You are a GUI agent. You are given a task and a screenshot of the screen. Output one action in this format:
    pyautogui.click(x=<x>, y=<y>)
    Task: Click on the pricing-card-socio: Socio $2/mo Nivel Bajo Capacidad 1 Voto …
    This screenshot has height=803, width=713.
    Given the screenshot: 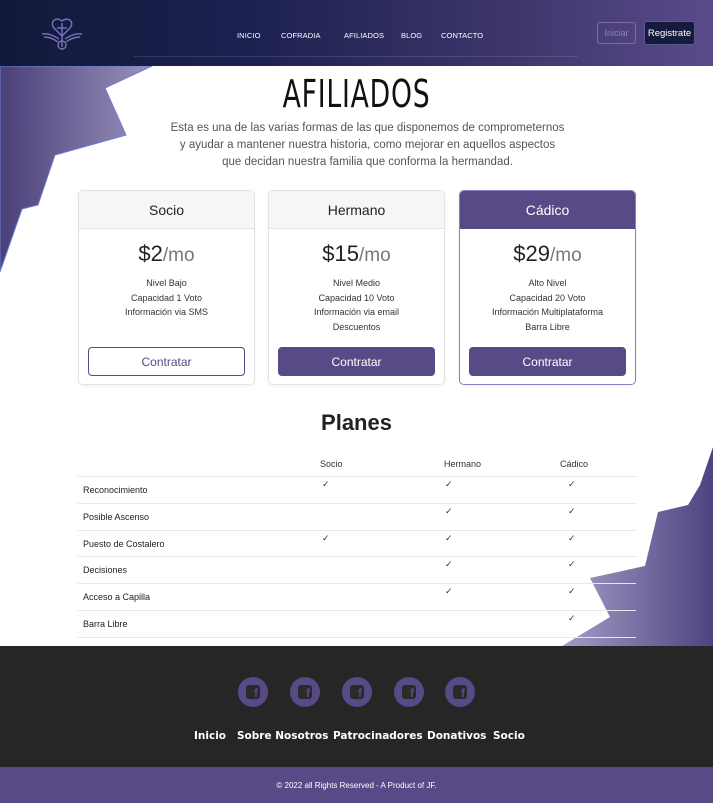 What is the action you would take?
    pyautogui.click(x=166, y=287)
    